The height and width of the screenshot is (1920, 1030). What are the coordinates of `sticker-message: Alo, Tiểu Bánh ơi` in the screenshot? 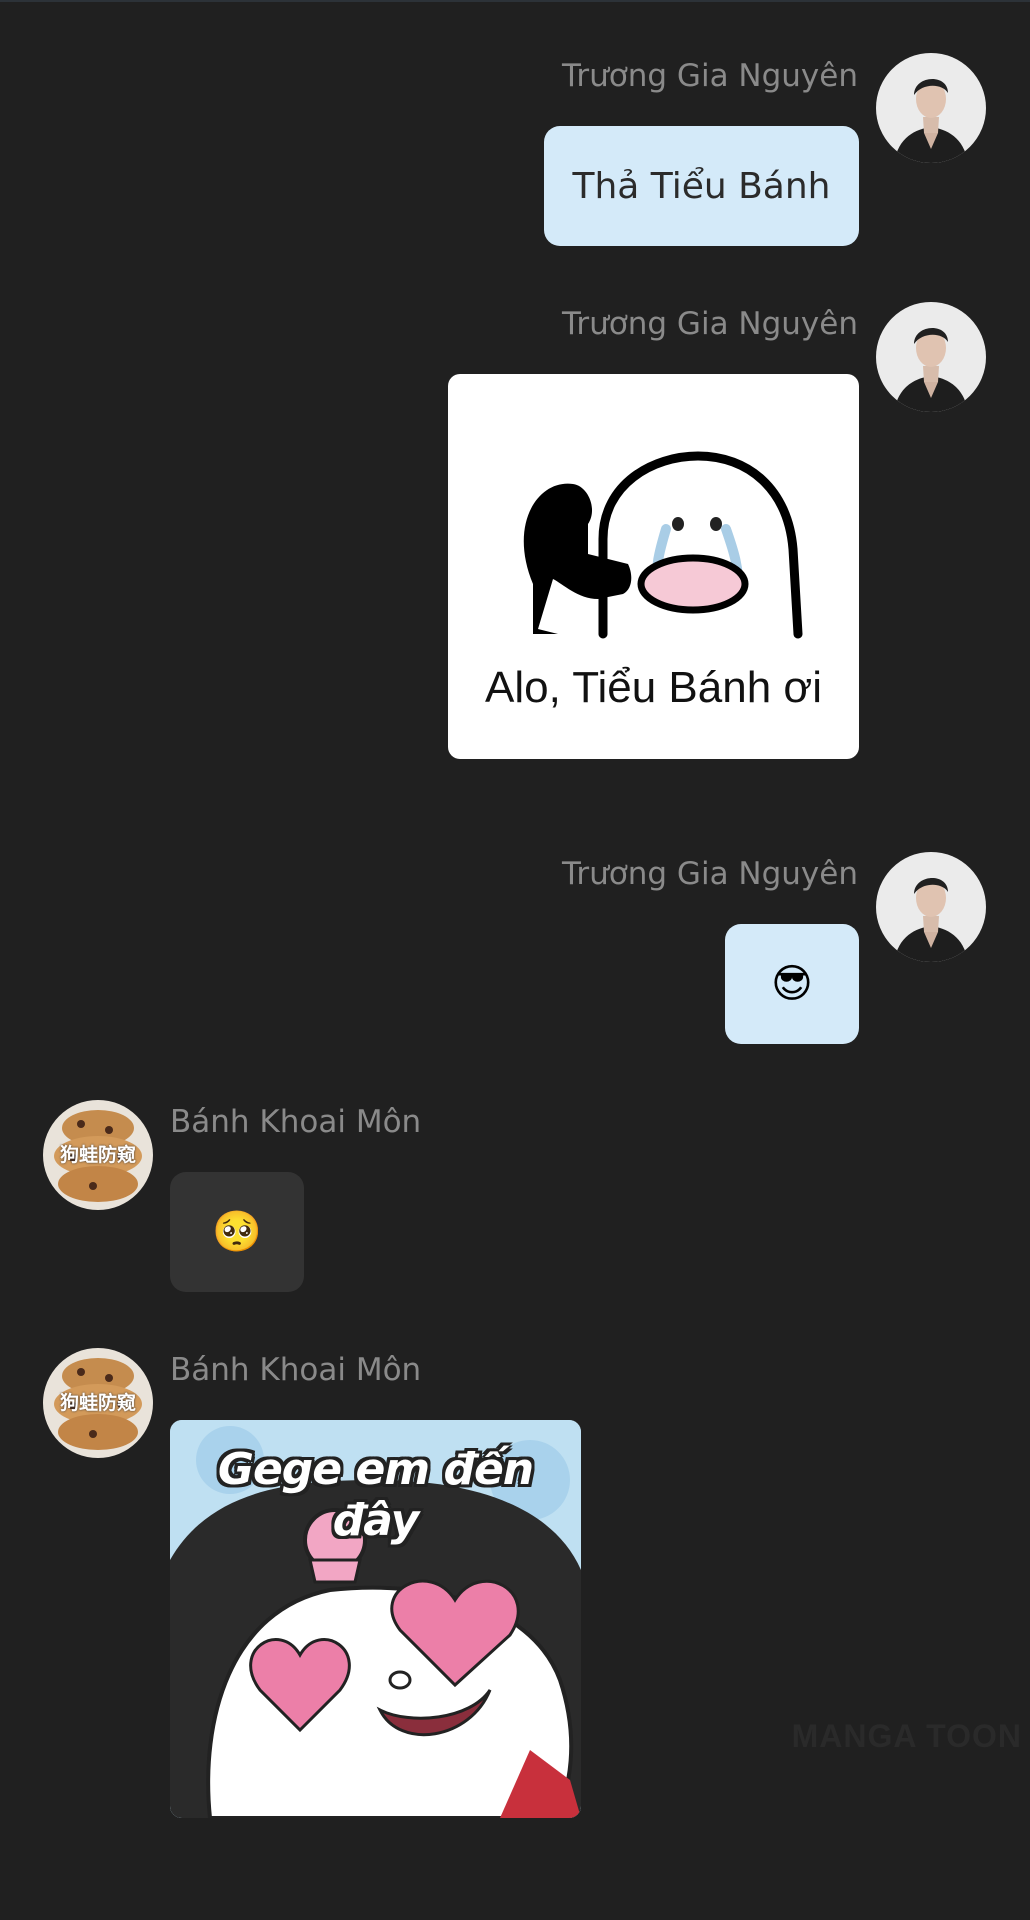 It's located at (653, 566).